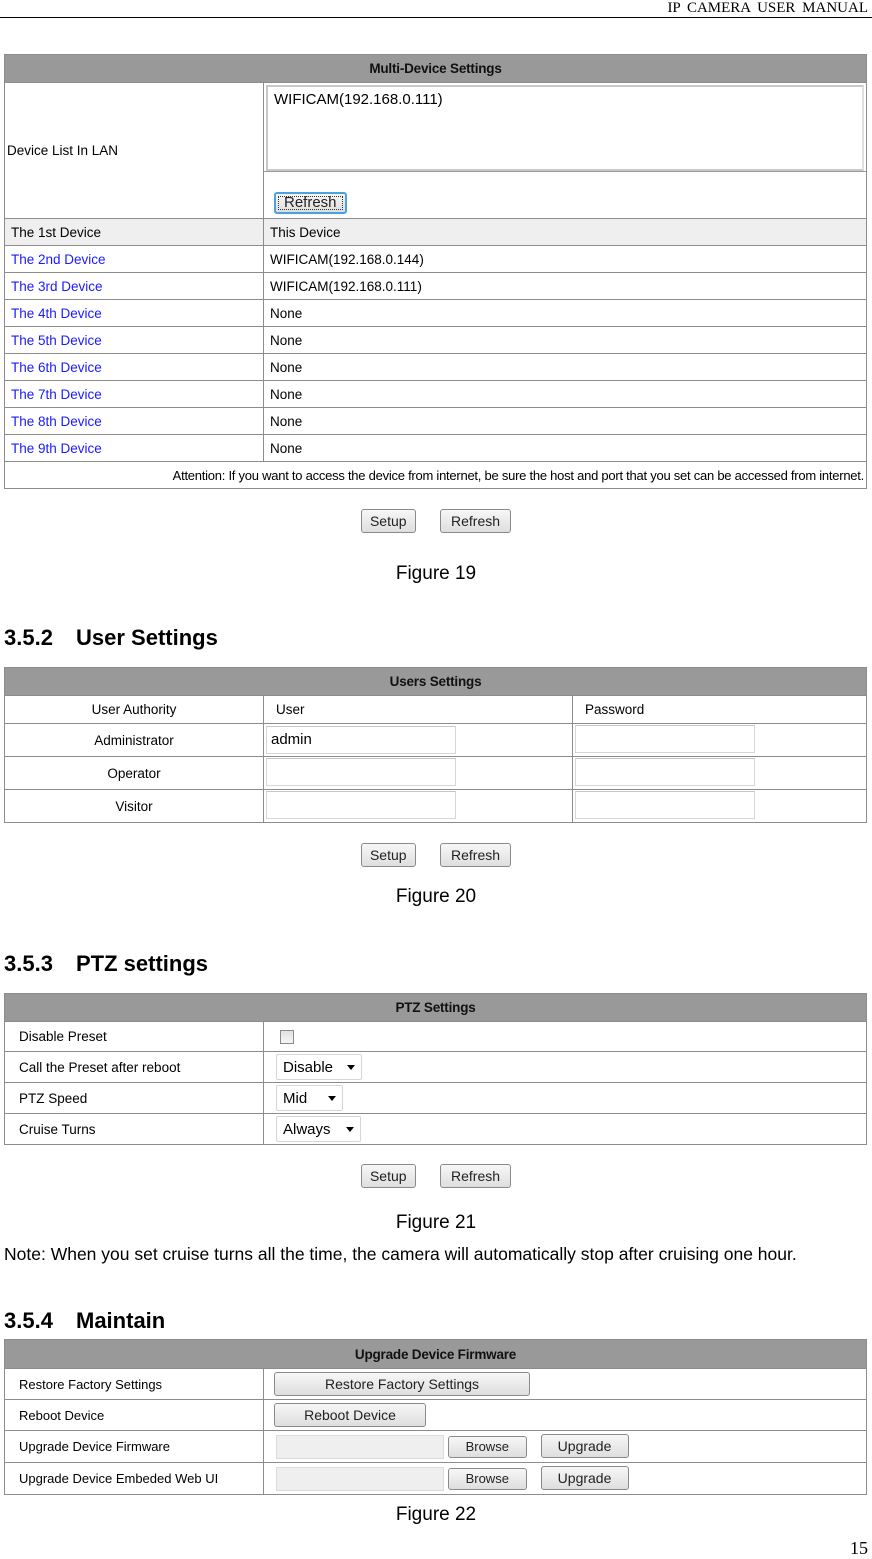 This screenshot has height=1559, width=872. What do you see at coordinates (310, 203) in the screenshot?
I see `device-list-refresh-button: Refresh` at bounding box center [310, 203].